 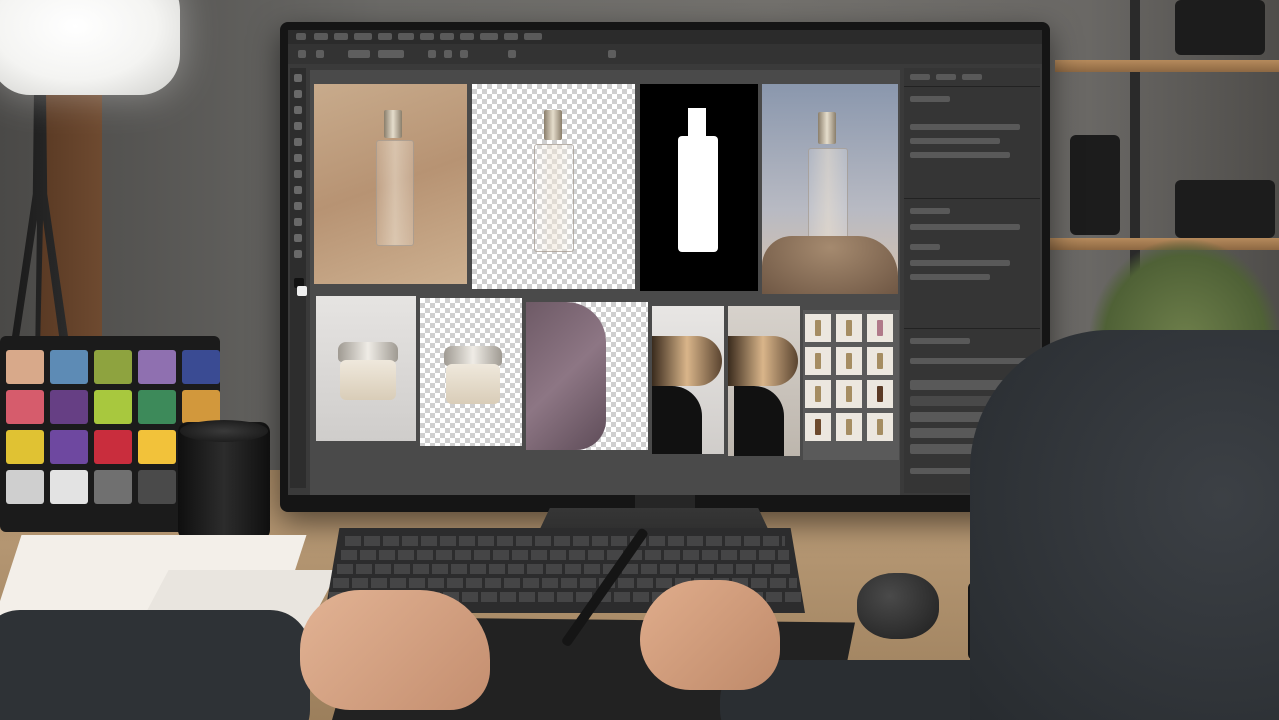 I want to click on move-tool-option-icon, so click(x=320, y=54).